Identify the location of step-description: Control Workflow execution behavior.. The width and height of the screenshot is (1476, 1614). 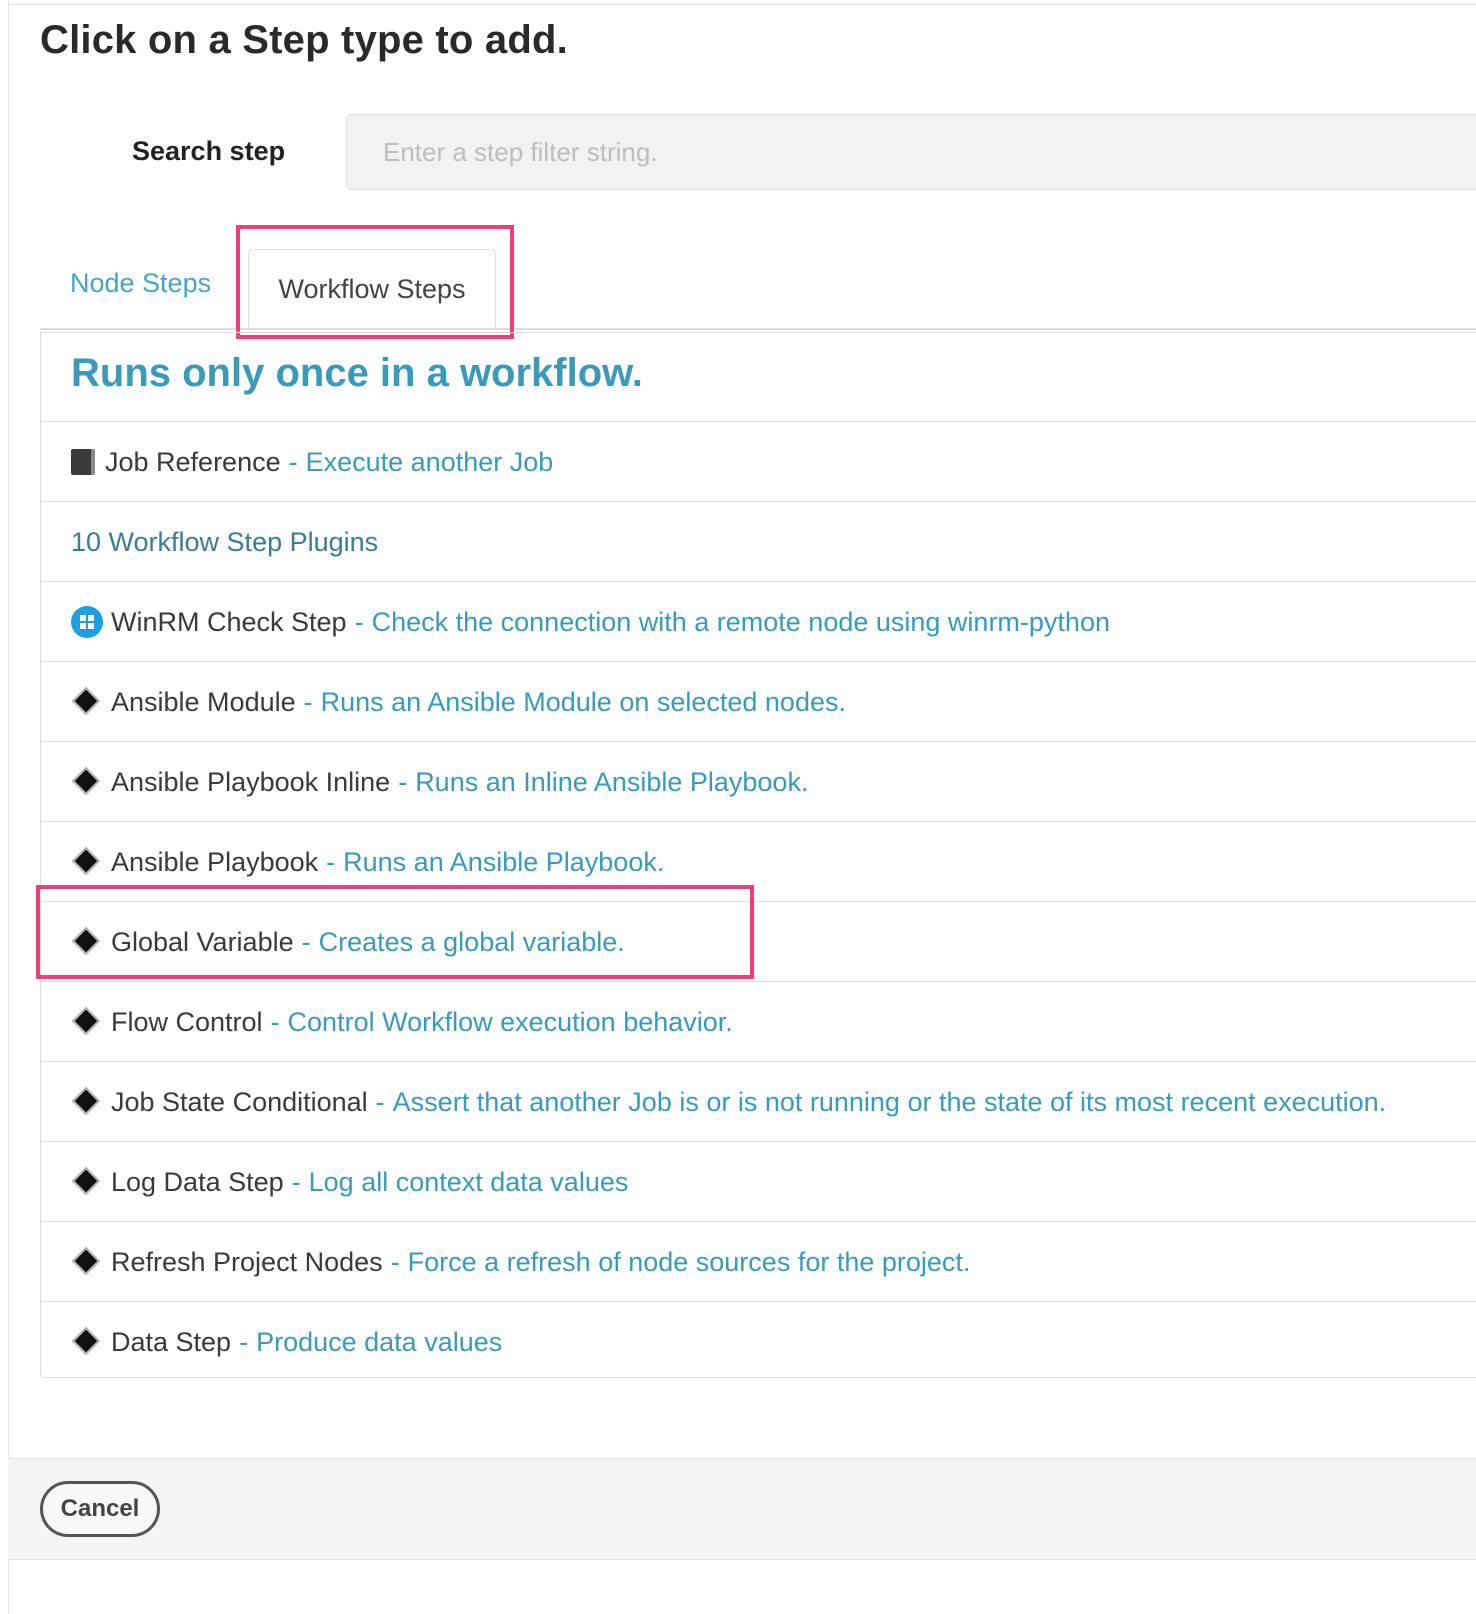
(510, 1021).